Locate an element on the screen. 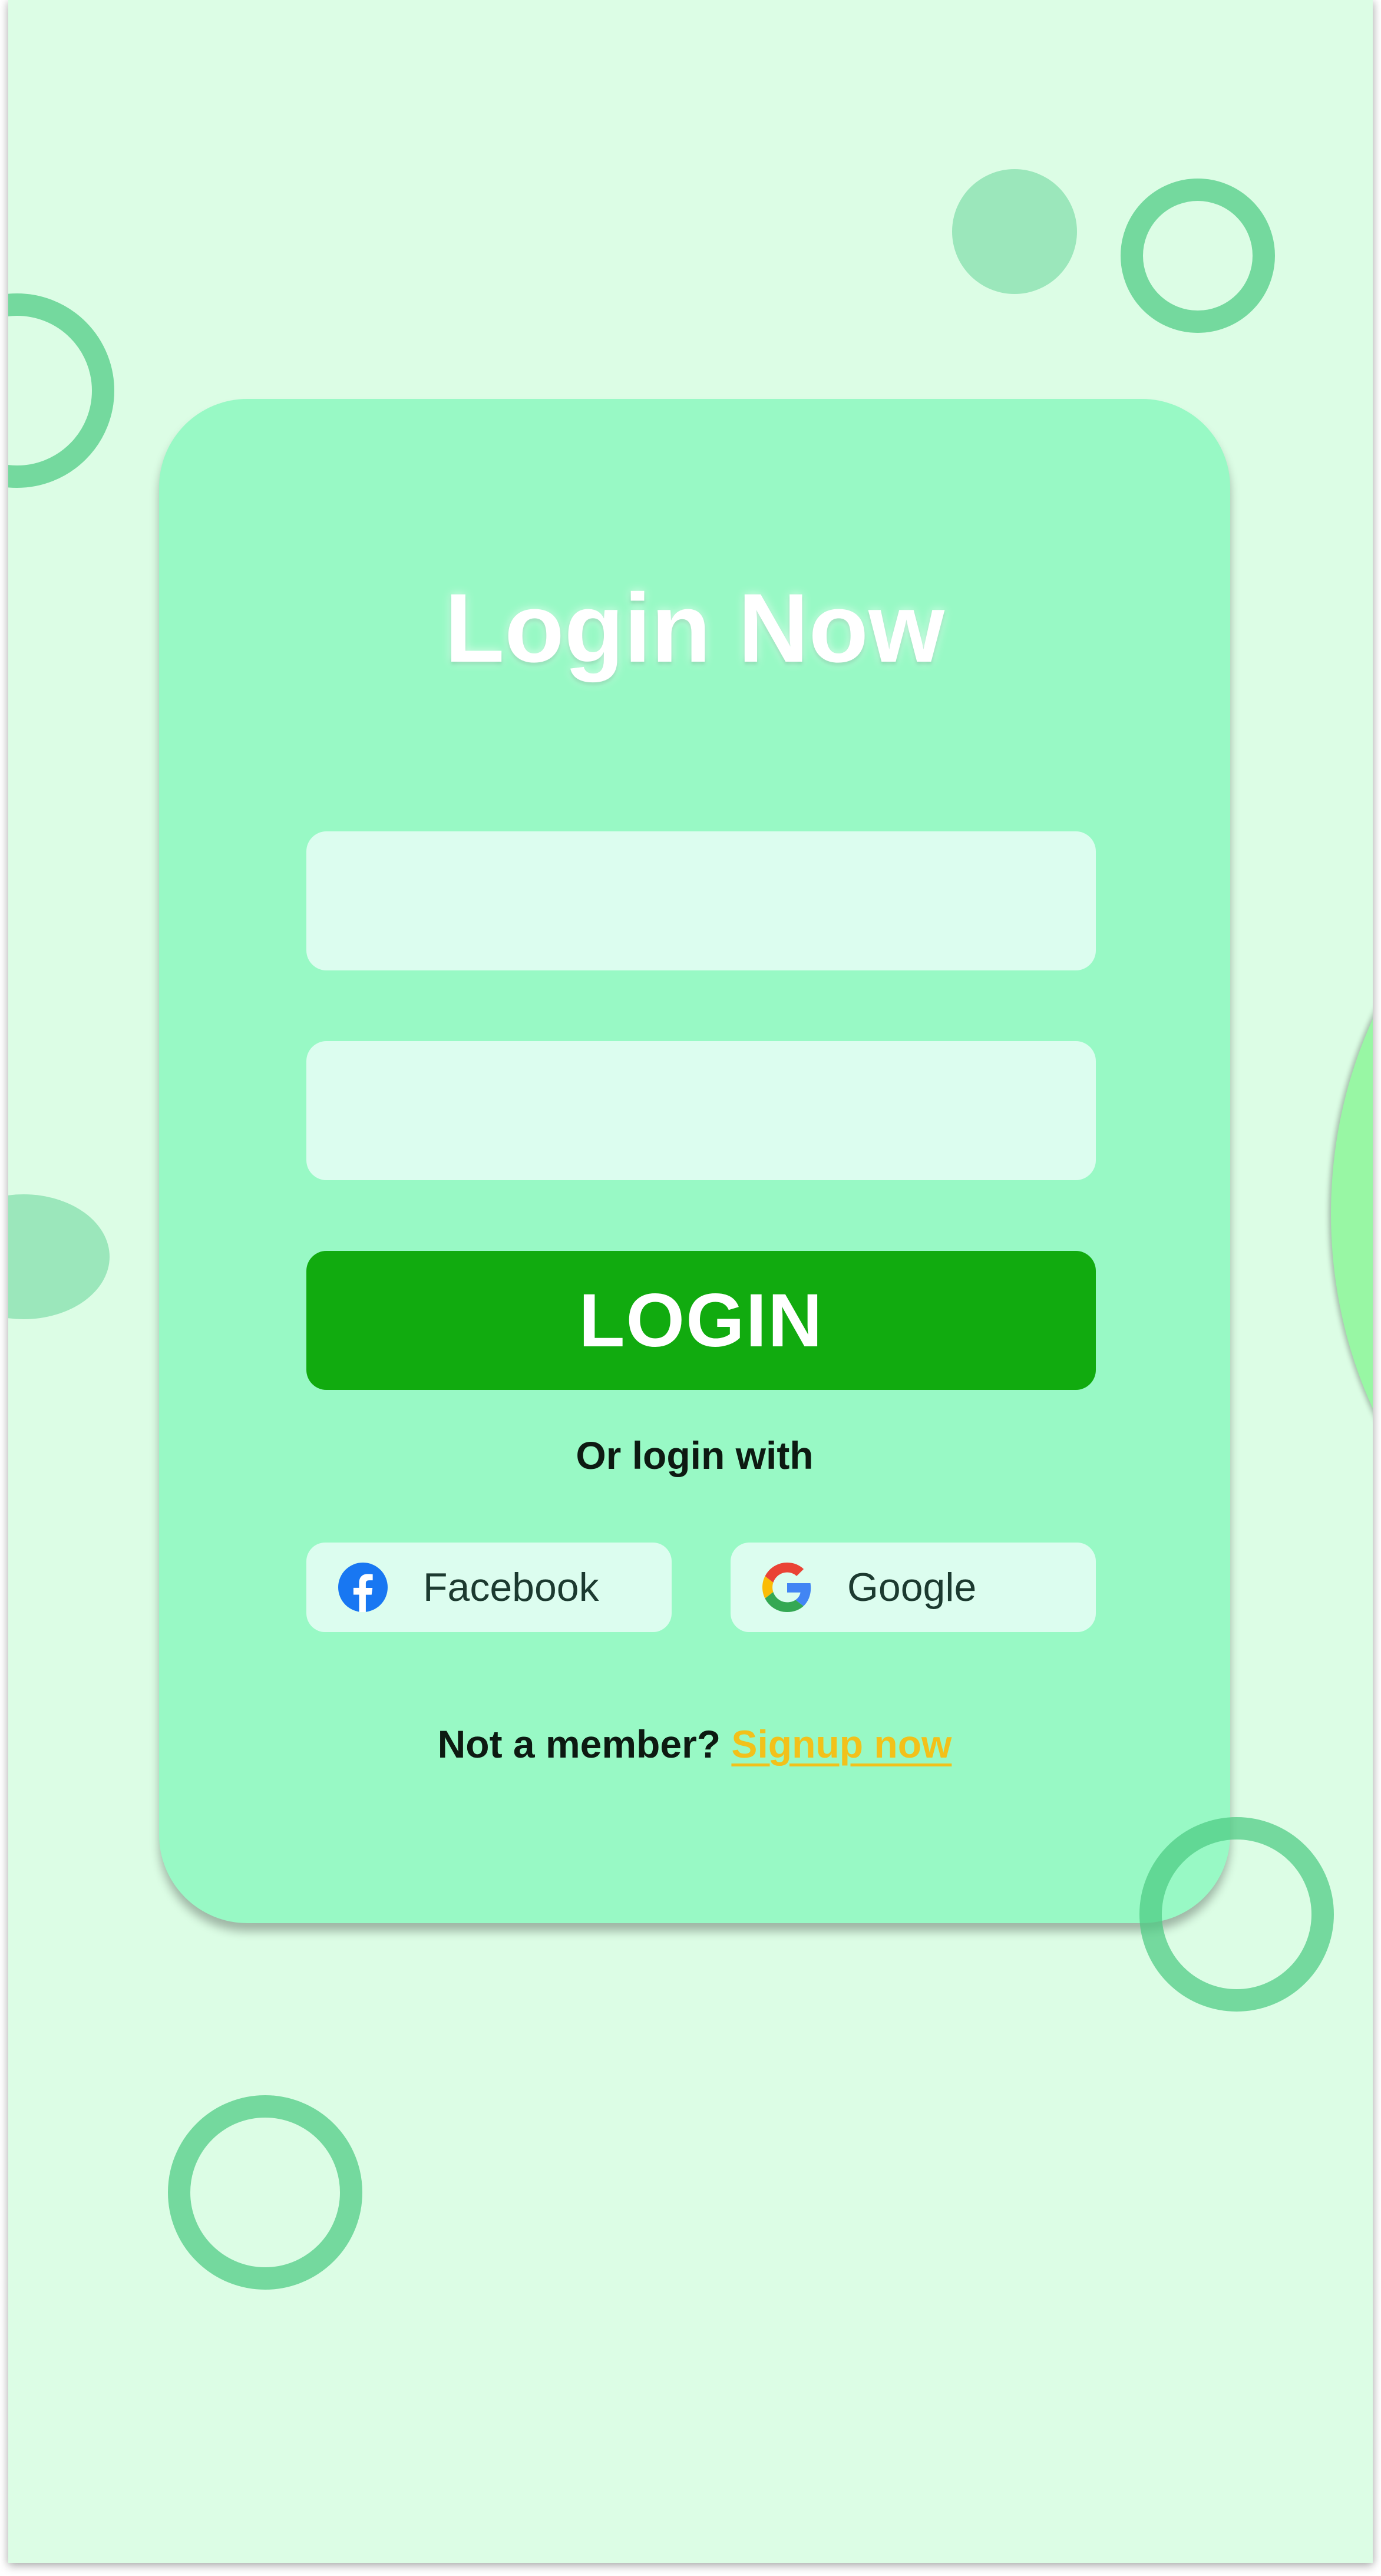  google-label: Google is located at coordinates (912, 1587).